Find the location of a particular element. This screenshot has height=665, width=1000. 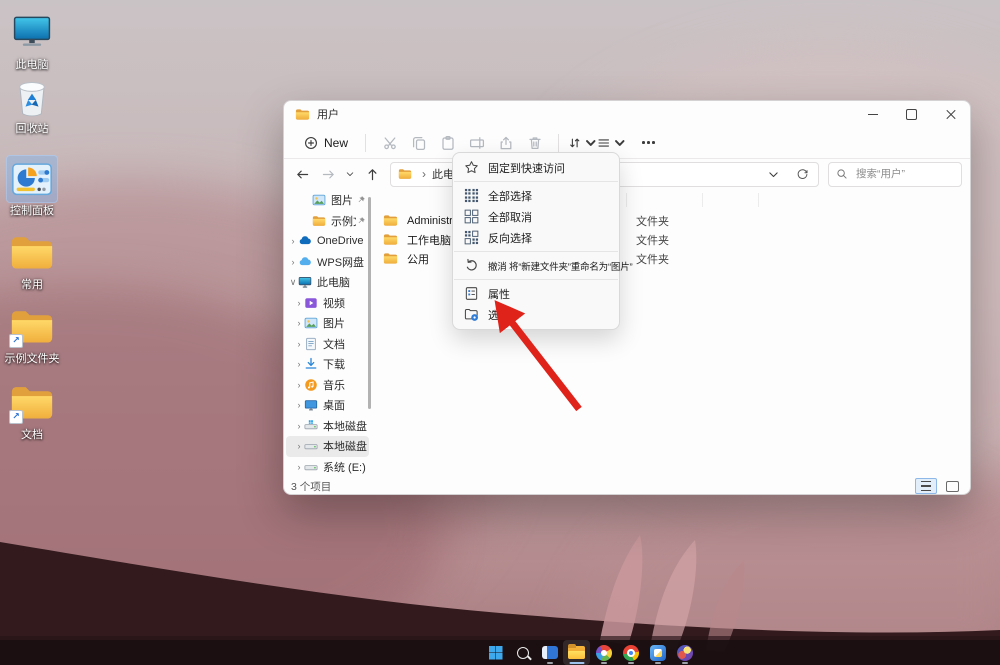

sidebar-item: › 音乐 is located at coordinates (327, 385).